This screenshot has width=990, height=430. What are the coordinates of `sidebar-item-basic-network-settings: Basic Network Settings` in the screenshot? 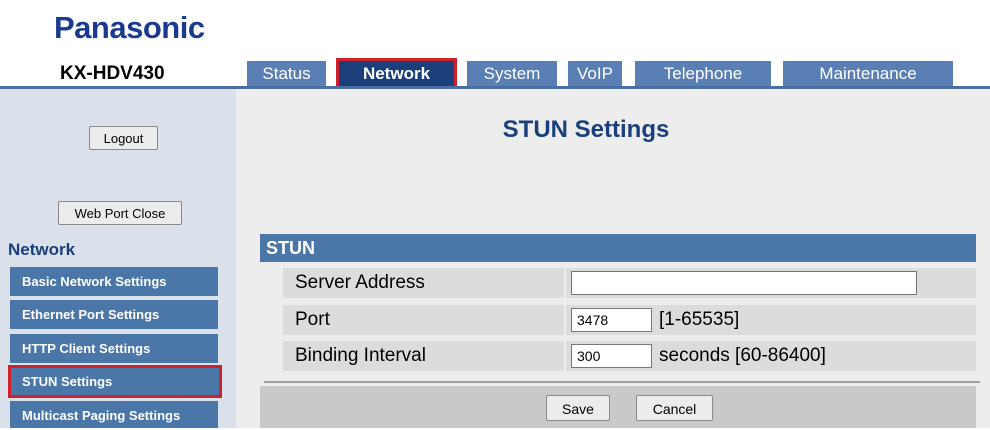 It's located at (114, 281).